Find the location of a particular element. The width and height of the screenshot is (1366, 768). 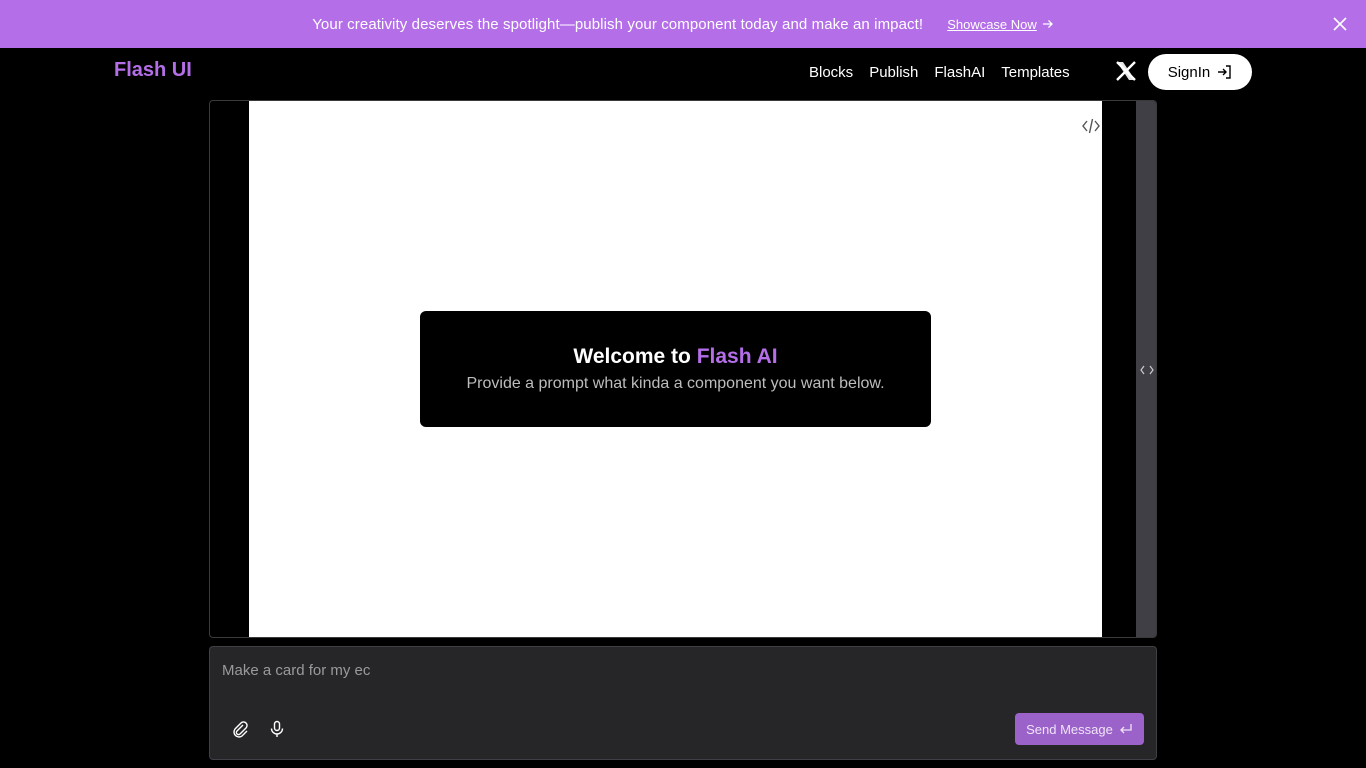

send-message-label: Send Message is located at coordinates (1069, 729).